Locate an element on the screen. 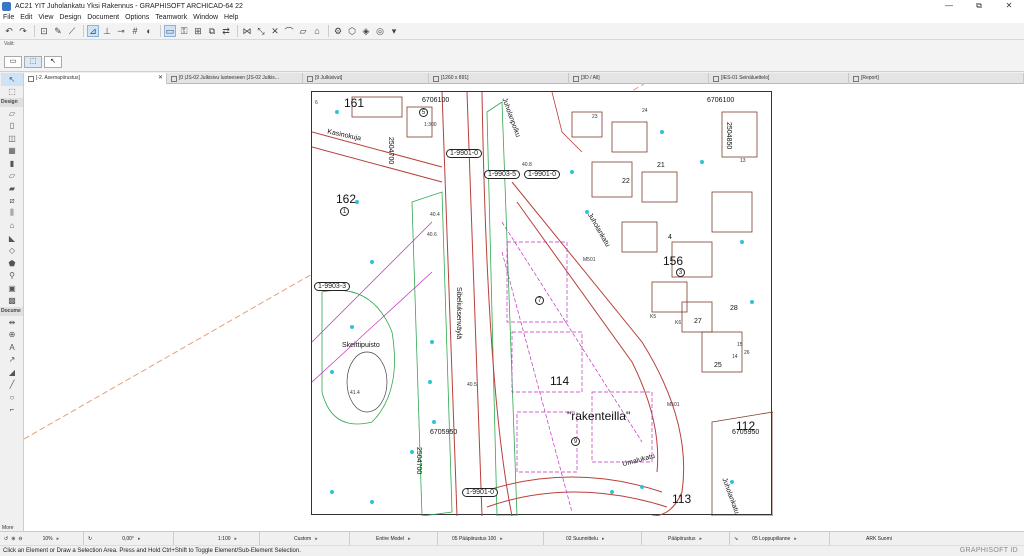  snap-guides-icon: ⊿ is located at coordinates (93, 31).